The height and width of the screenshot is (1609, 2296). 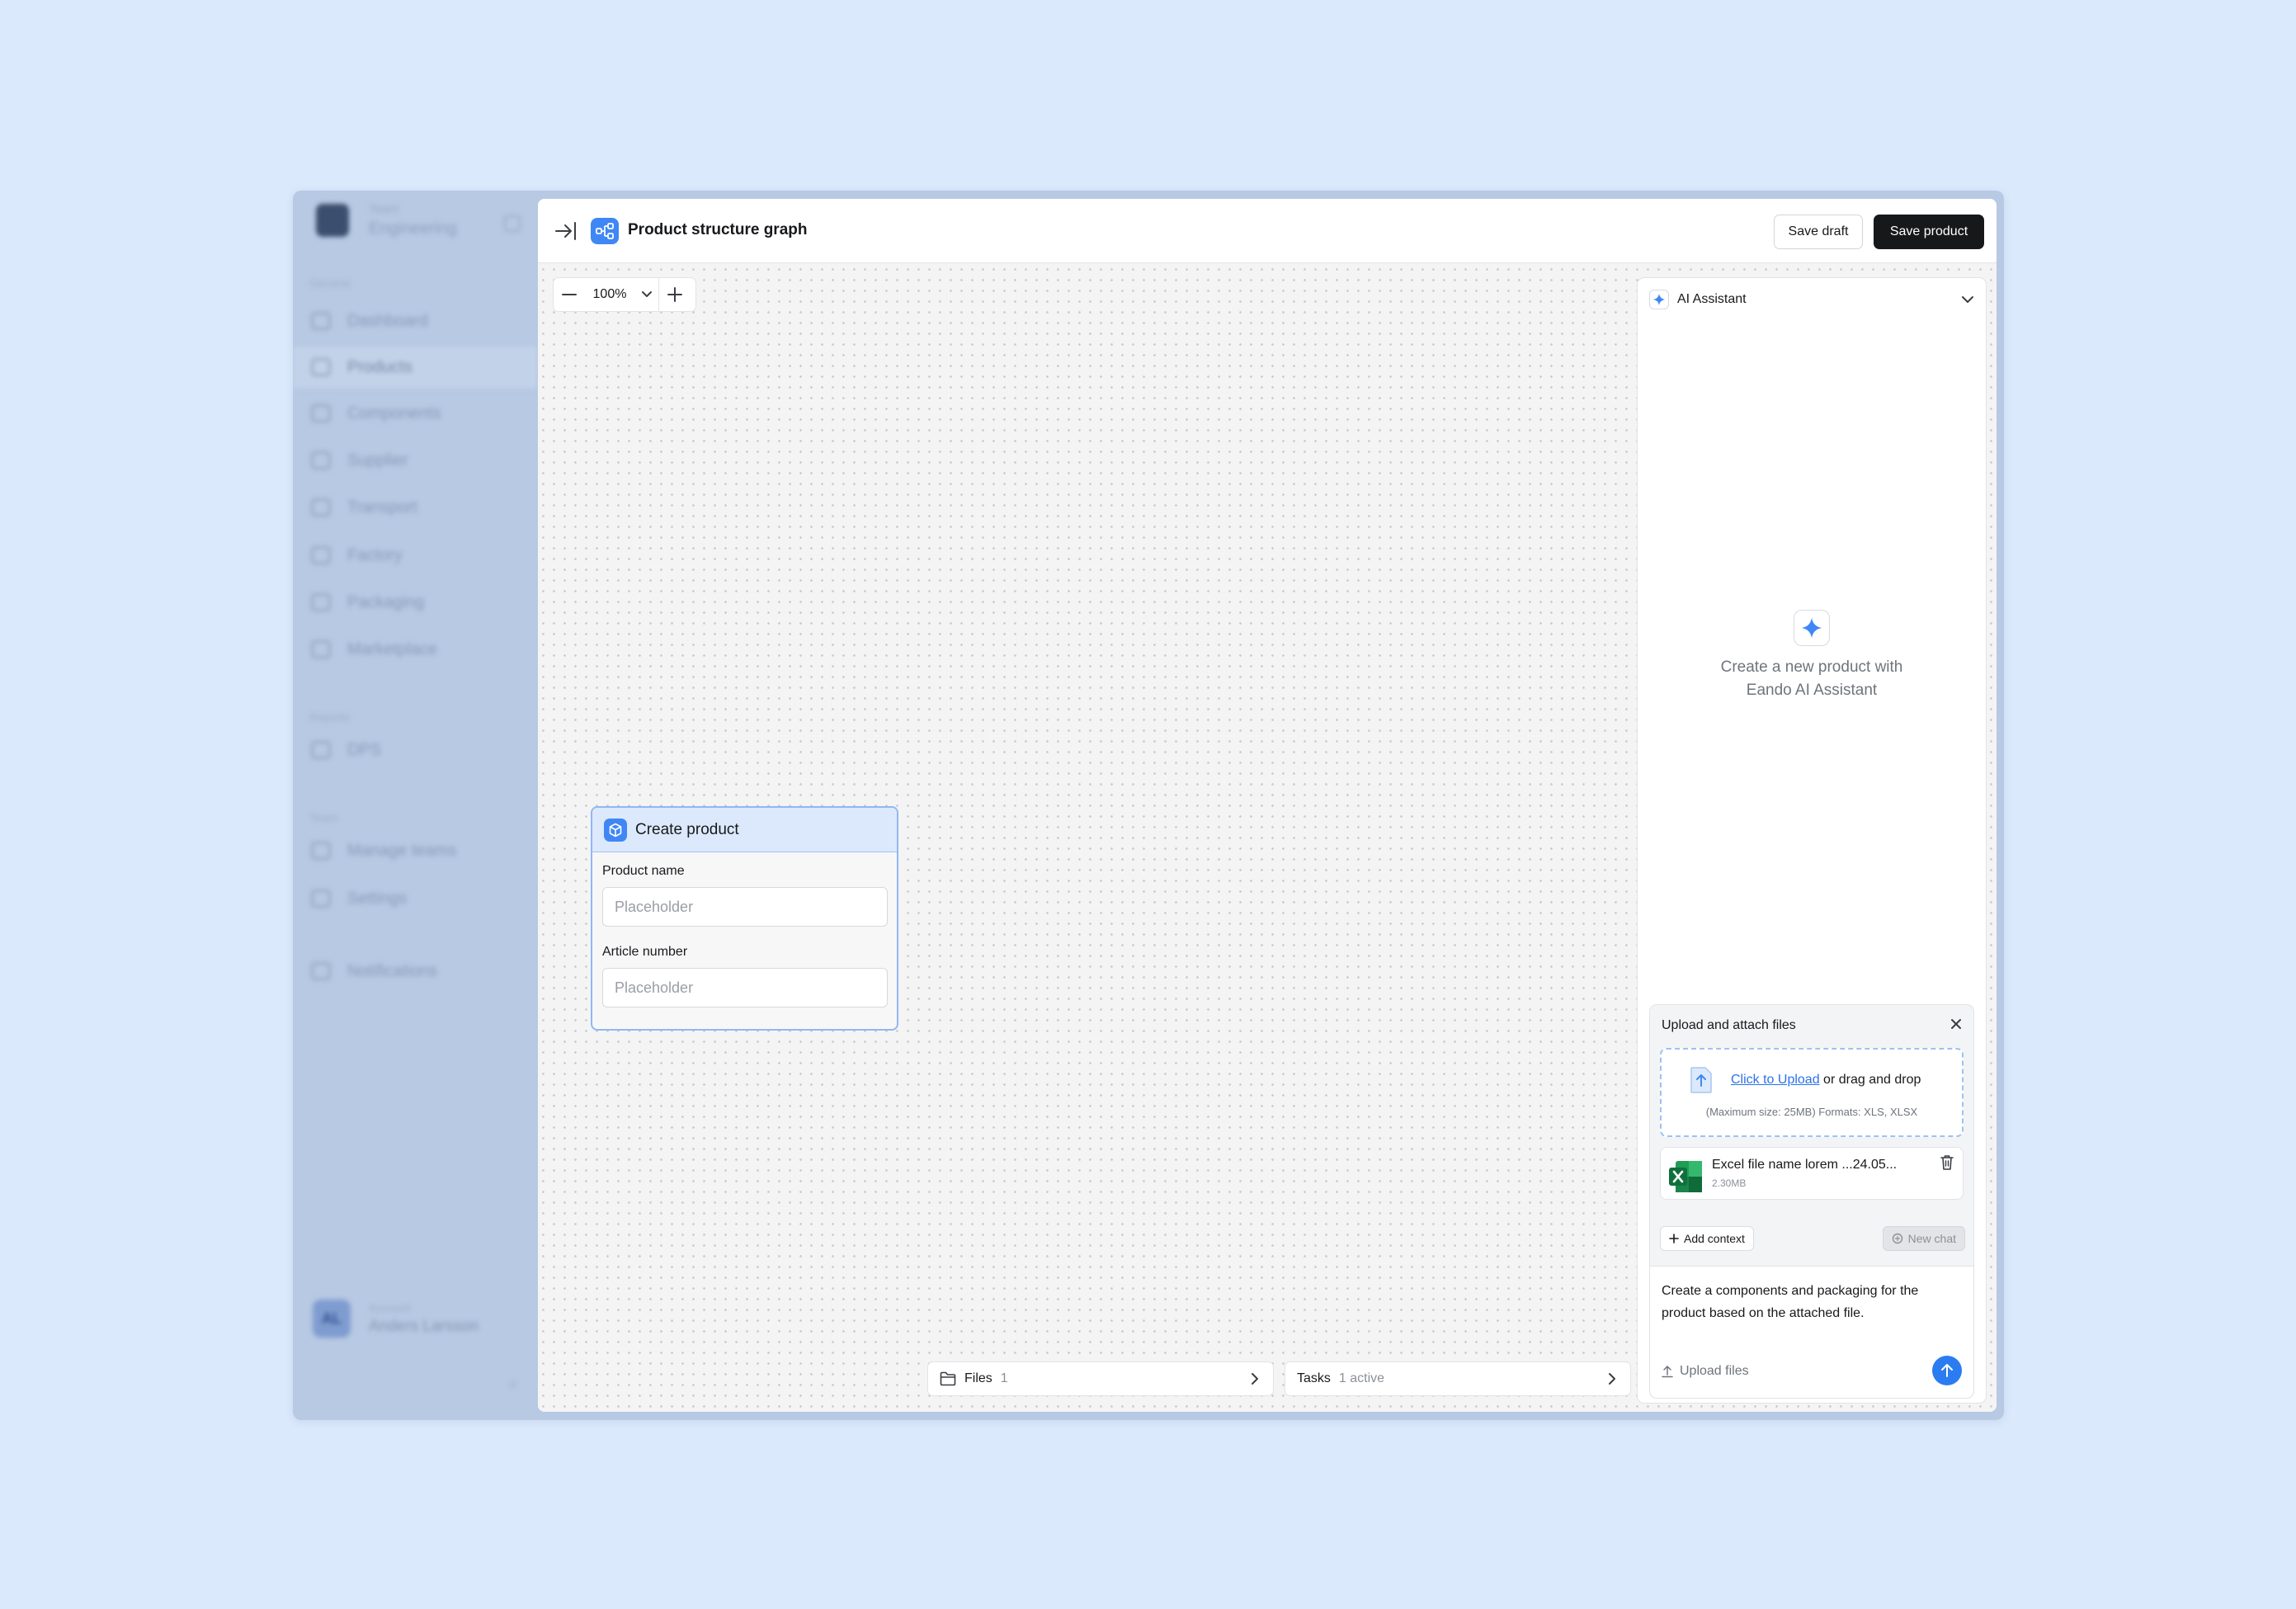 What do you see at coordinates (323, 817) in the screenshot?
I see `section-team: Team` at bounding box center [323, 817].